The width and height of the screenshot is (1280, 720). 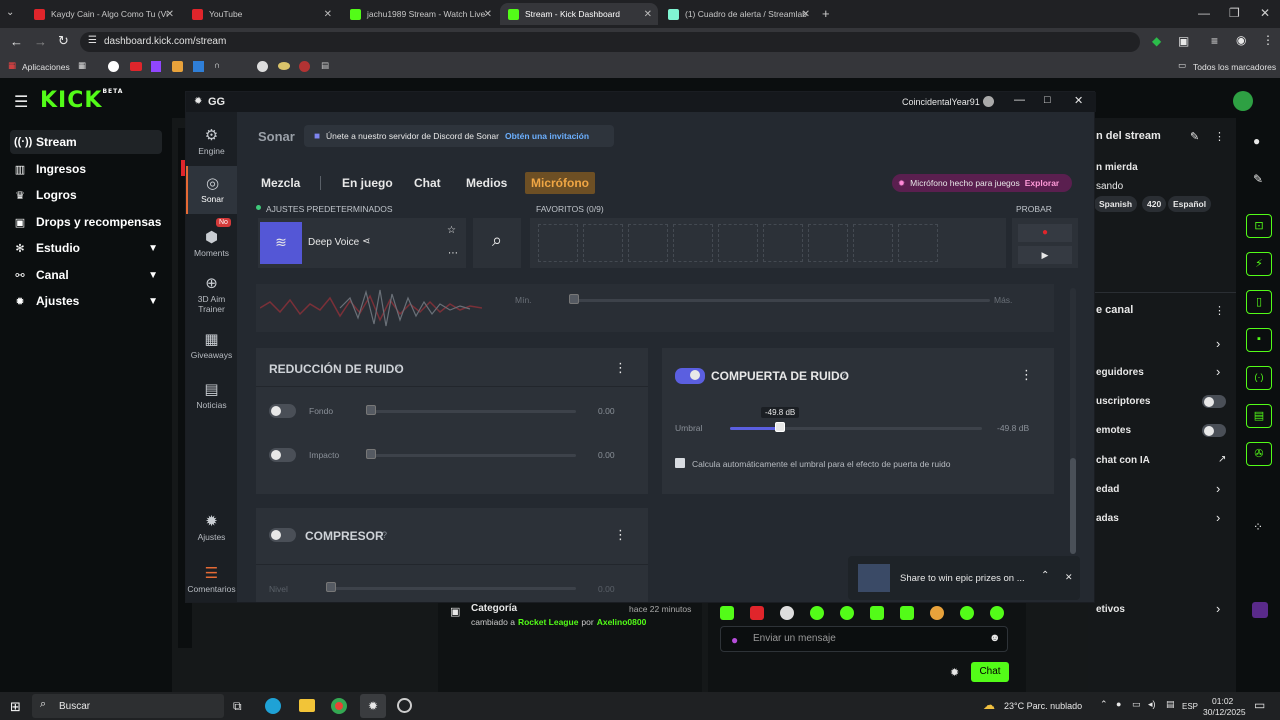 What do you see at coordinates (16, 41) in the screenshot?
I see `back-icon: ←` at bounding box center [16, 41].